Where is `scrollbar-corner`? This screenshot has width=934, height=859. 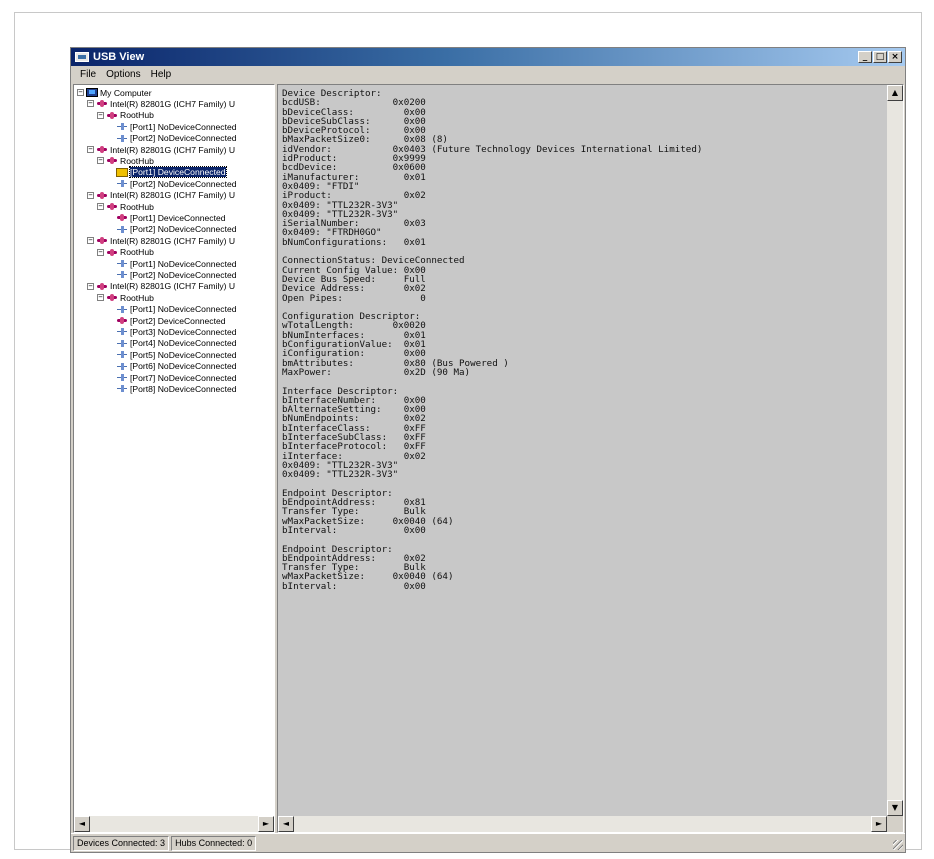 scrollbar-corner is located at coordinates (895, 824).